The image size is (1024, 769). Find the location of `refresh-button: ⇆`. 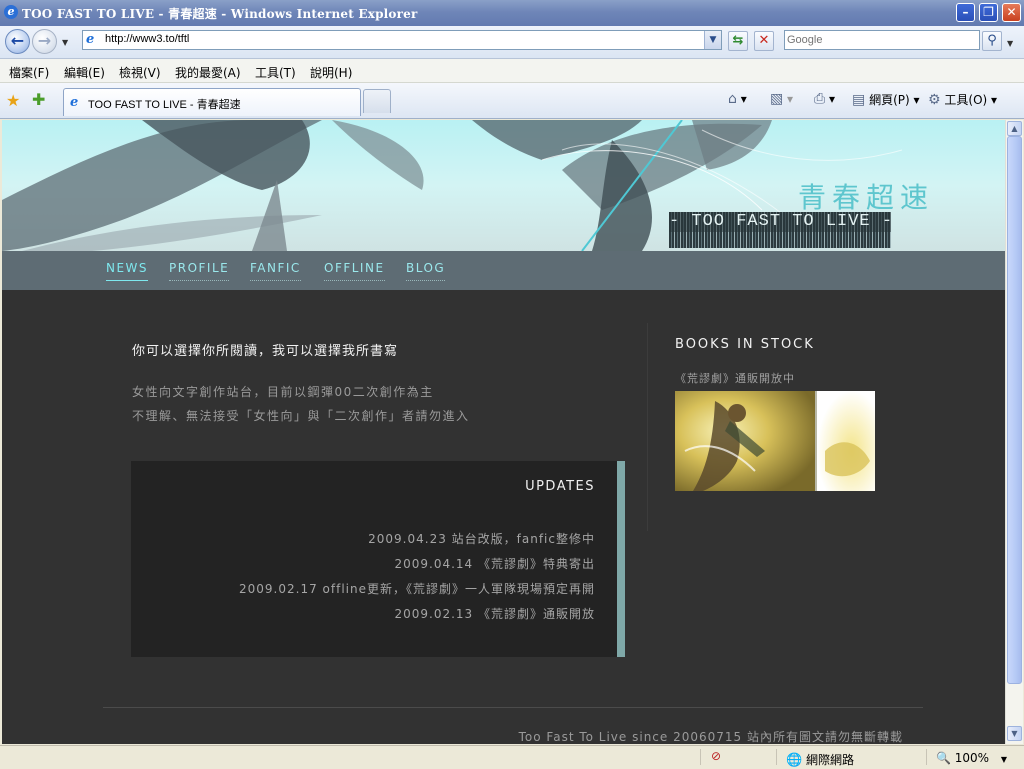

refresh-button: ⇆ is located at coordinates (738, 41).